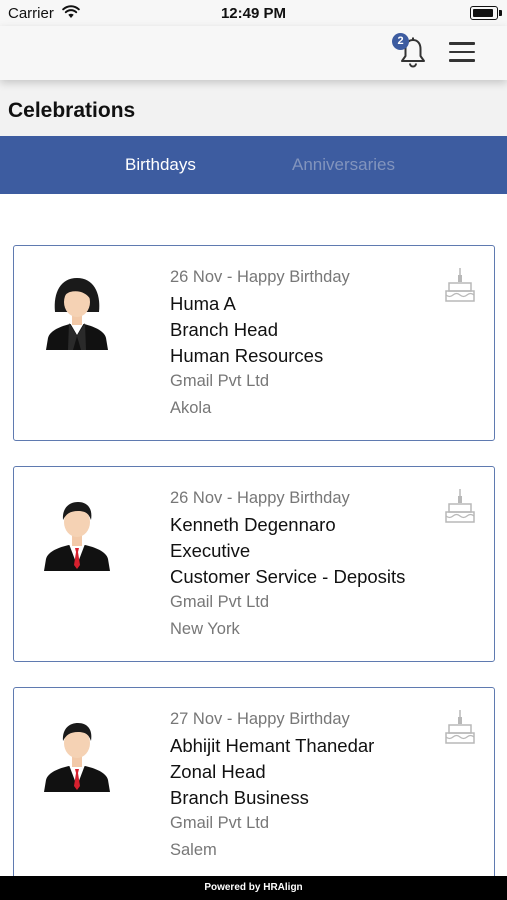 This screenshot has width=507, height=900. Describe the element at coordinates (77, 314) in the screenshot. I see `female-avatar-icon` at that location.